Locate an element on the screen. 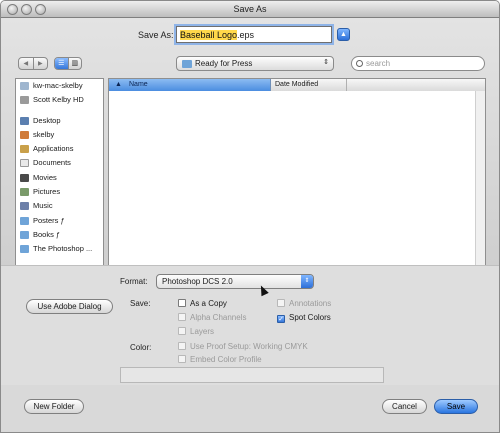 This screenshot has height=433, width=500. location-value: Ready for Press is located at coordinates (224, 63).